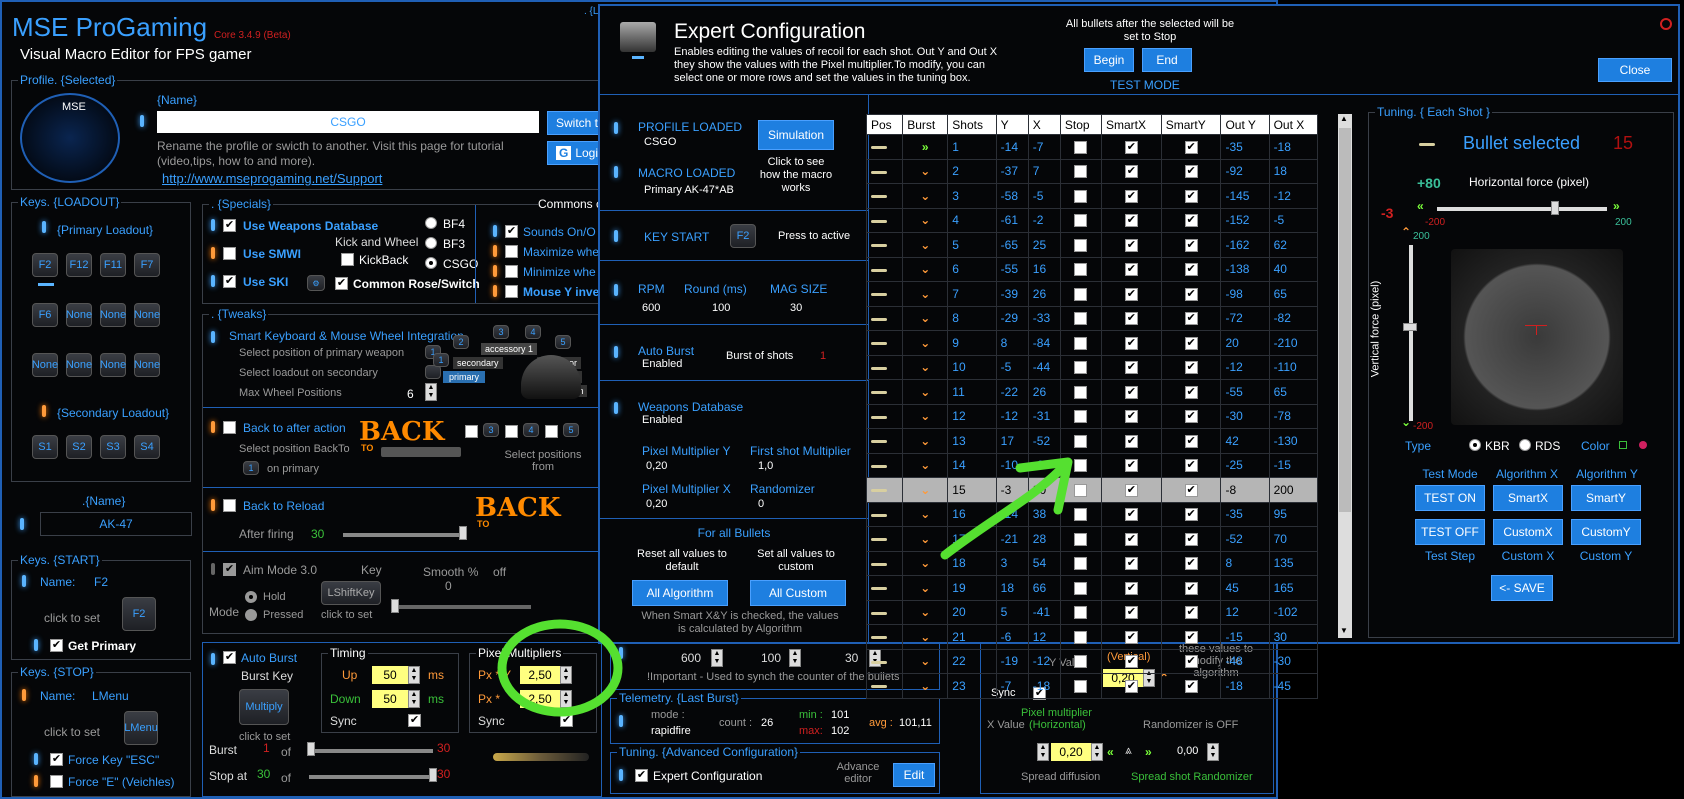  I want to click on annotation-arrow, so click(1002, 512).